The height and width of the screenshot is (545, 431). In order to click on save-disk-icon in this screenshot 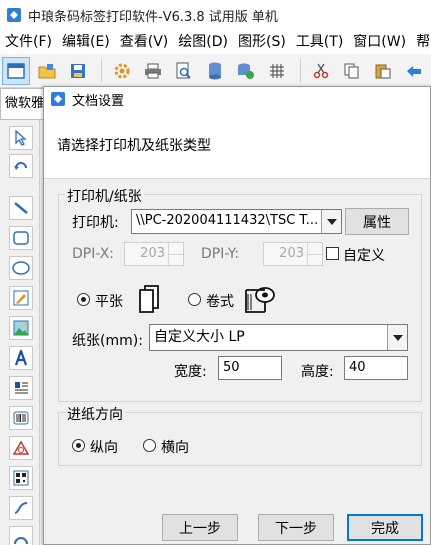, I will do `click(78, 70)`.